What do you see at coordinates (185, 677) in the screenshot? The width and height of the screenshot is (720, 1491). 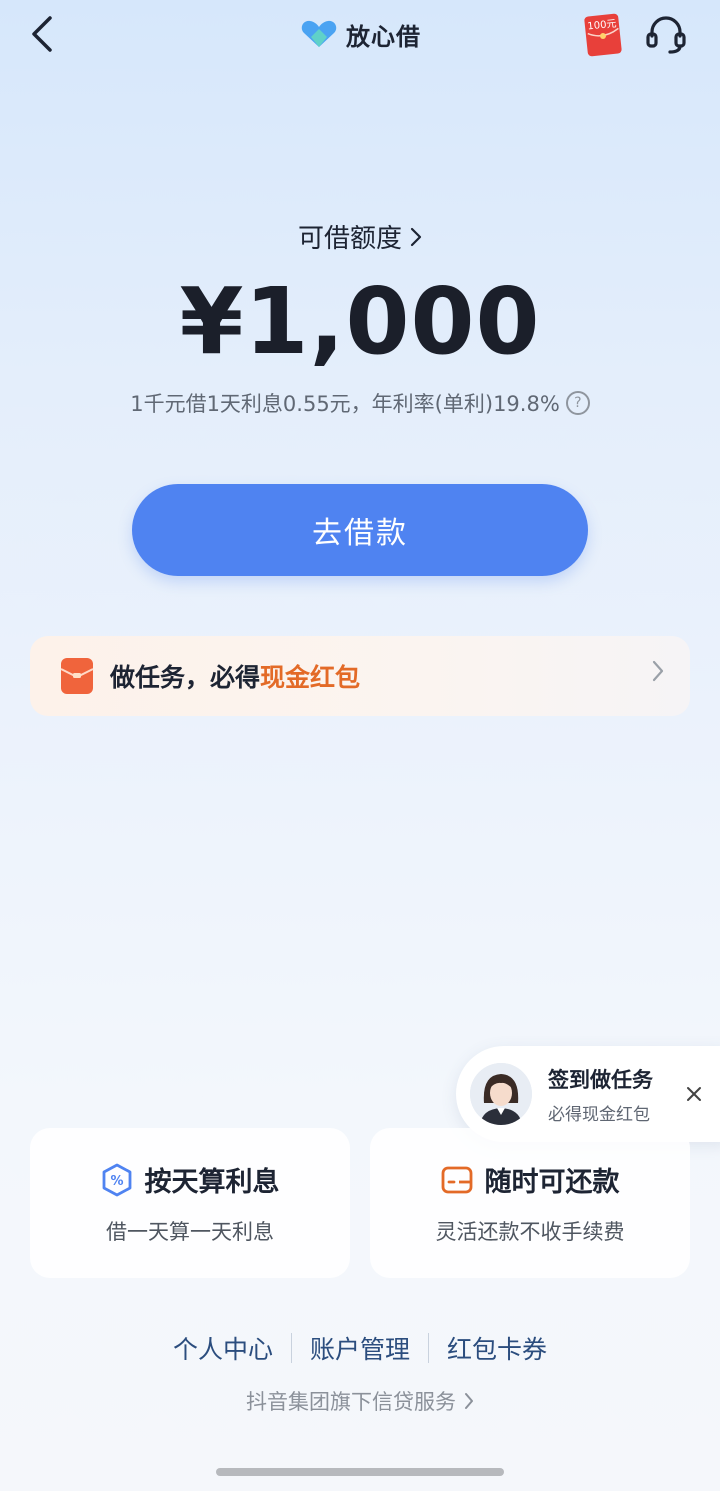 I see `task-text-prefix: 做任务，必得` at bounding box center [185, 677].